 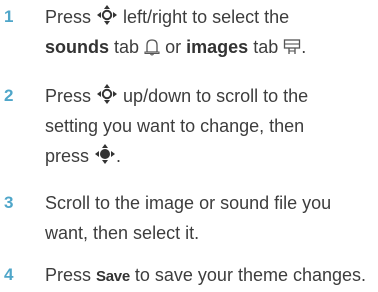 I want to click on step-text-segment: left/right to select the, so click(x=206, y=17).